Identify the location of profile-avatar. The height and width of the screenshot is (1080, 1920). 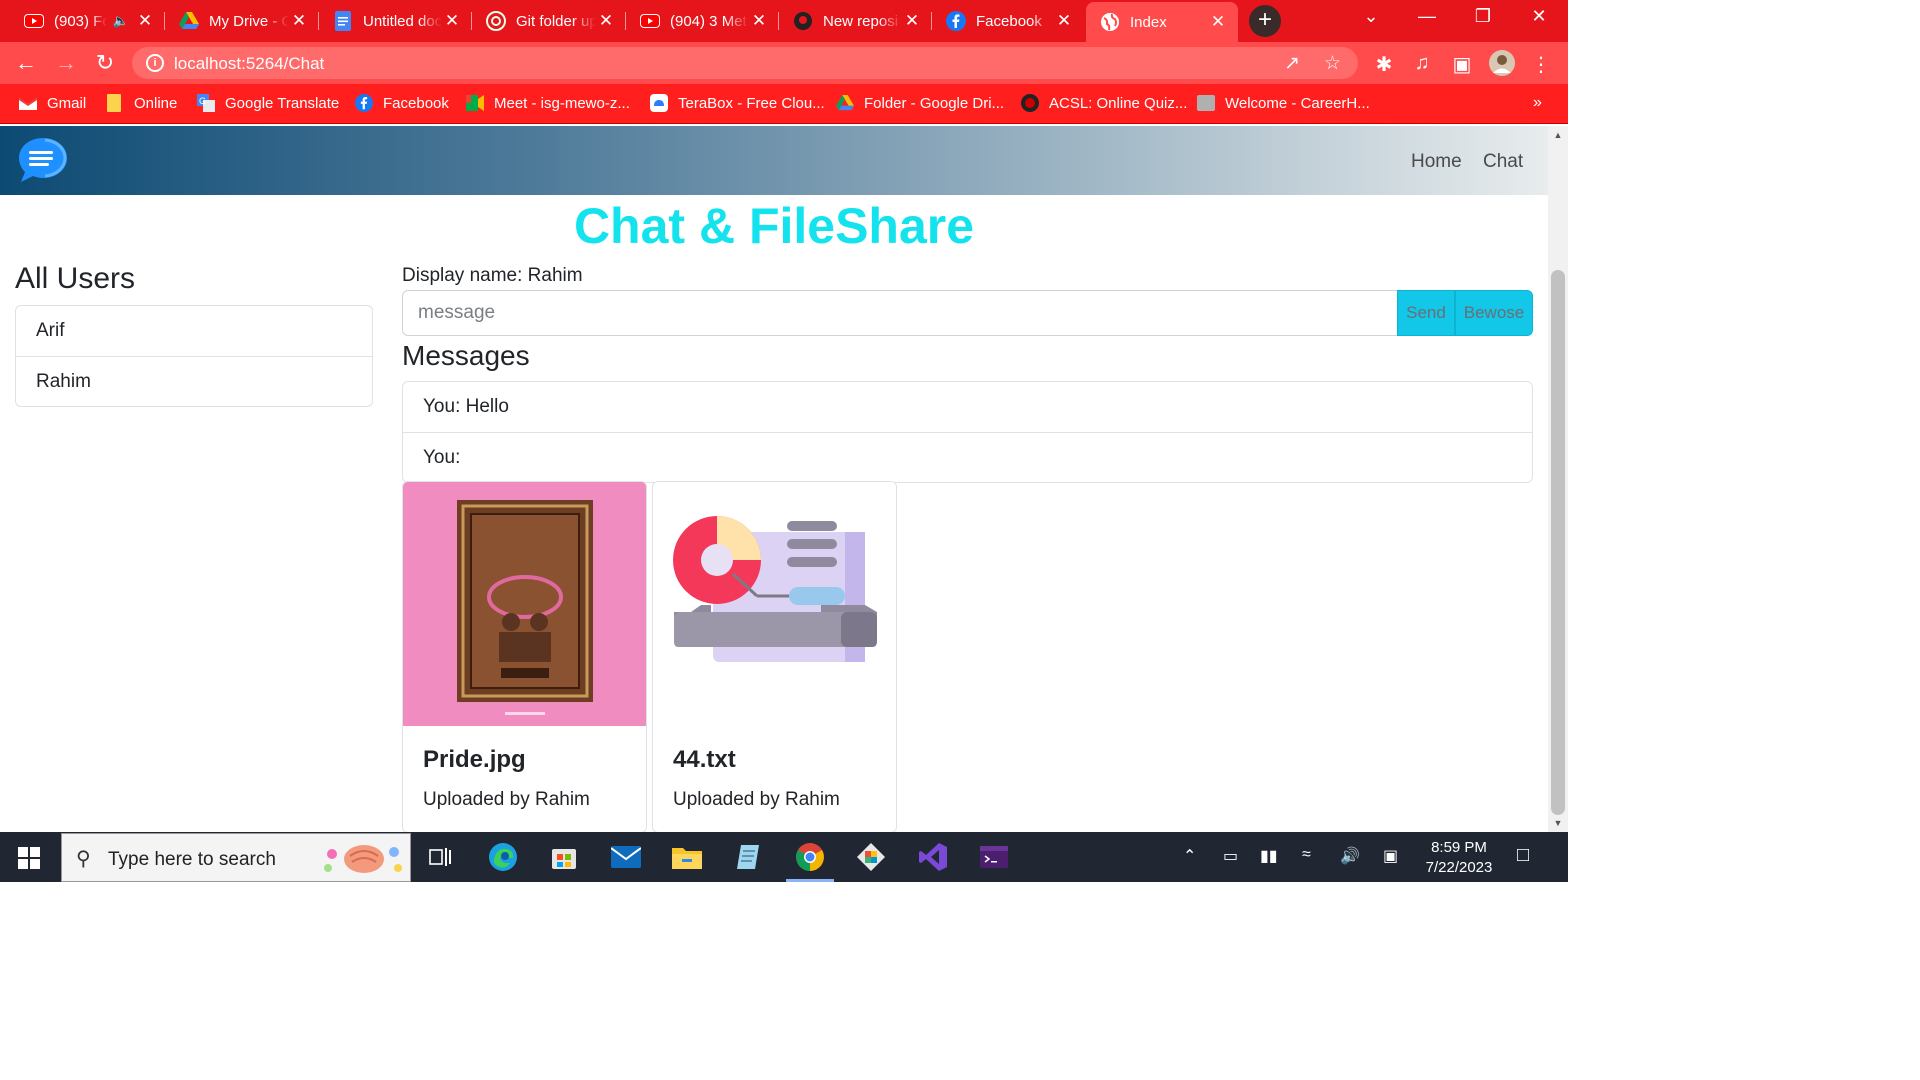
(1501, 66).